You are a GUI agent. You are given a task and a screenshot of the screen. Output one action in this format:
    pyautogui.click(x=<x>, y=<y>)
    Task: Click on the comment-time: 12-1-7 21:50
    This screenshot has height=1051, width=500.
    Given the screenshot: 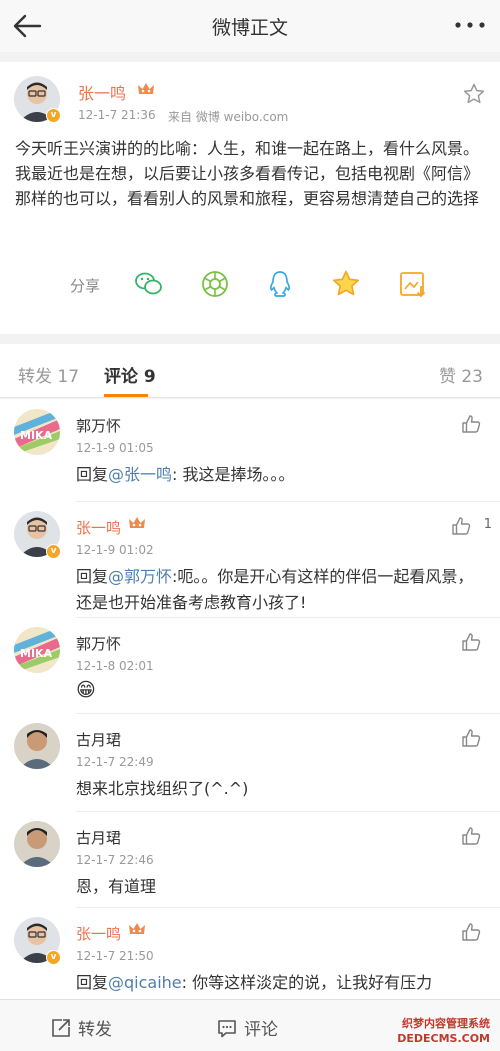 What is the action you would take?
    pyautogui.click(x=115, y=956)
    